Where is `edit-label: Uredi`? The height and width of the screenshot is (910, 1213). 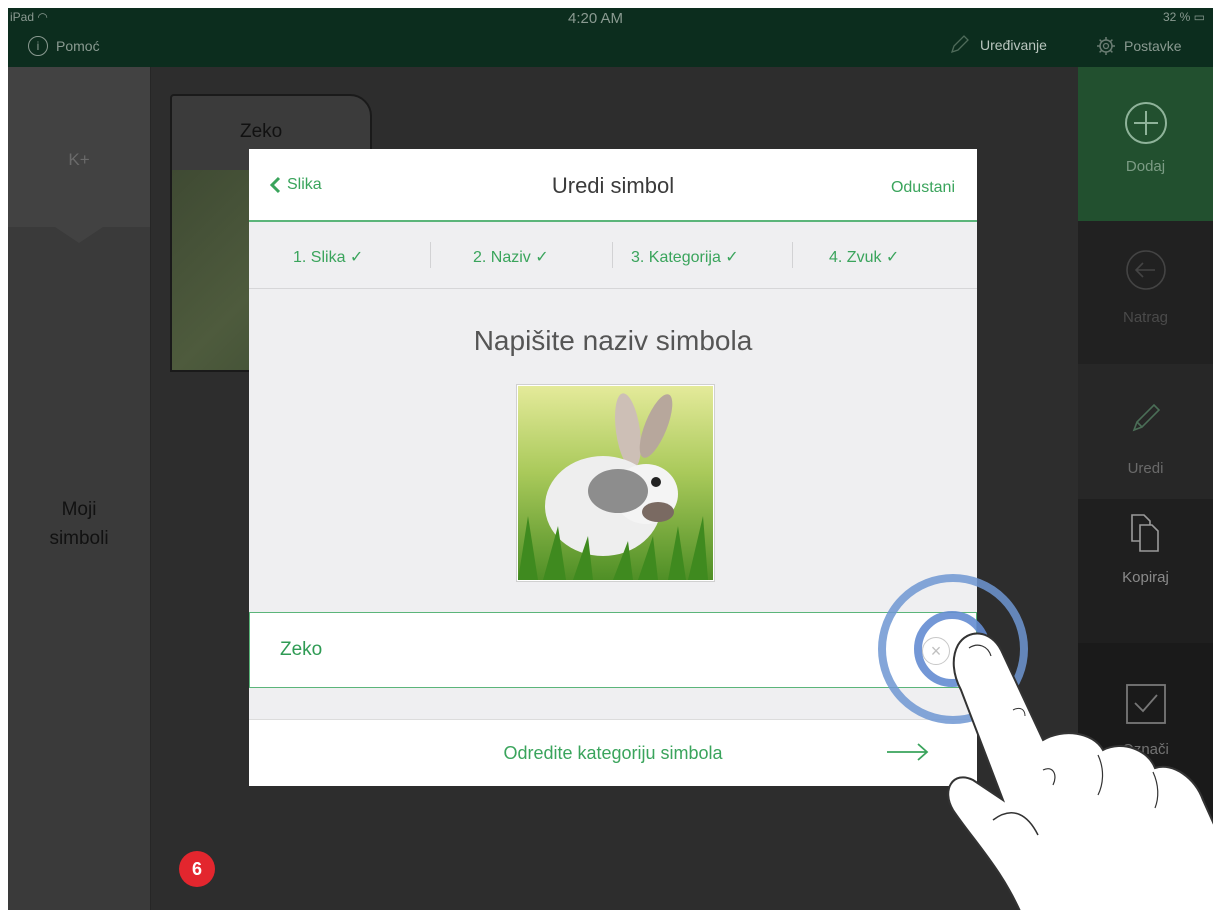
edit-label: Uredi is located at coordinates (1145, 468).